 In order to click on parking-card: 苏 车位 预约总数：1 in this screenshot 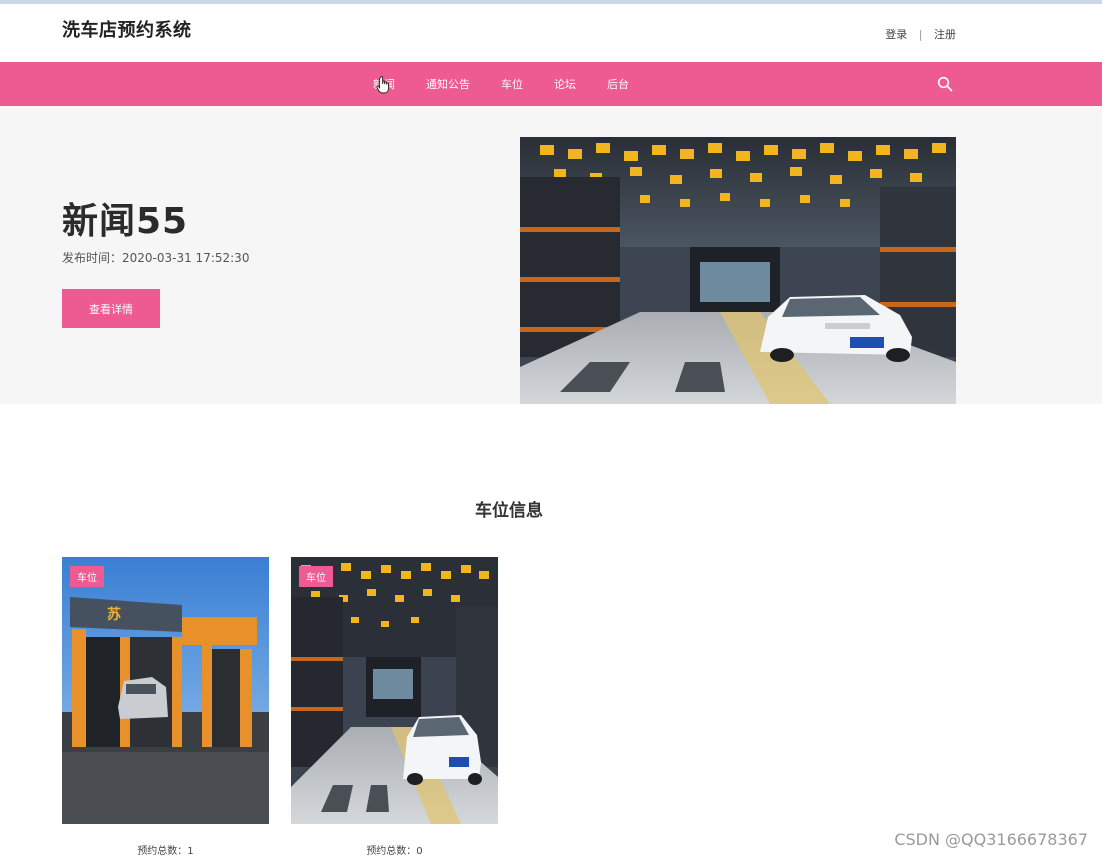, I will do `click(165, 707)`.